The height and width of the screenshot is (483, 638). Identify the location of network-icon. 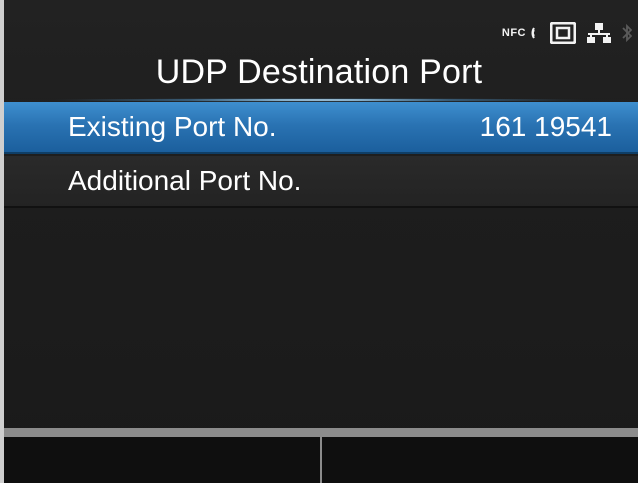
(599, 33).